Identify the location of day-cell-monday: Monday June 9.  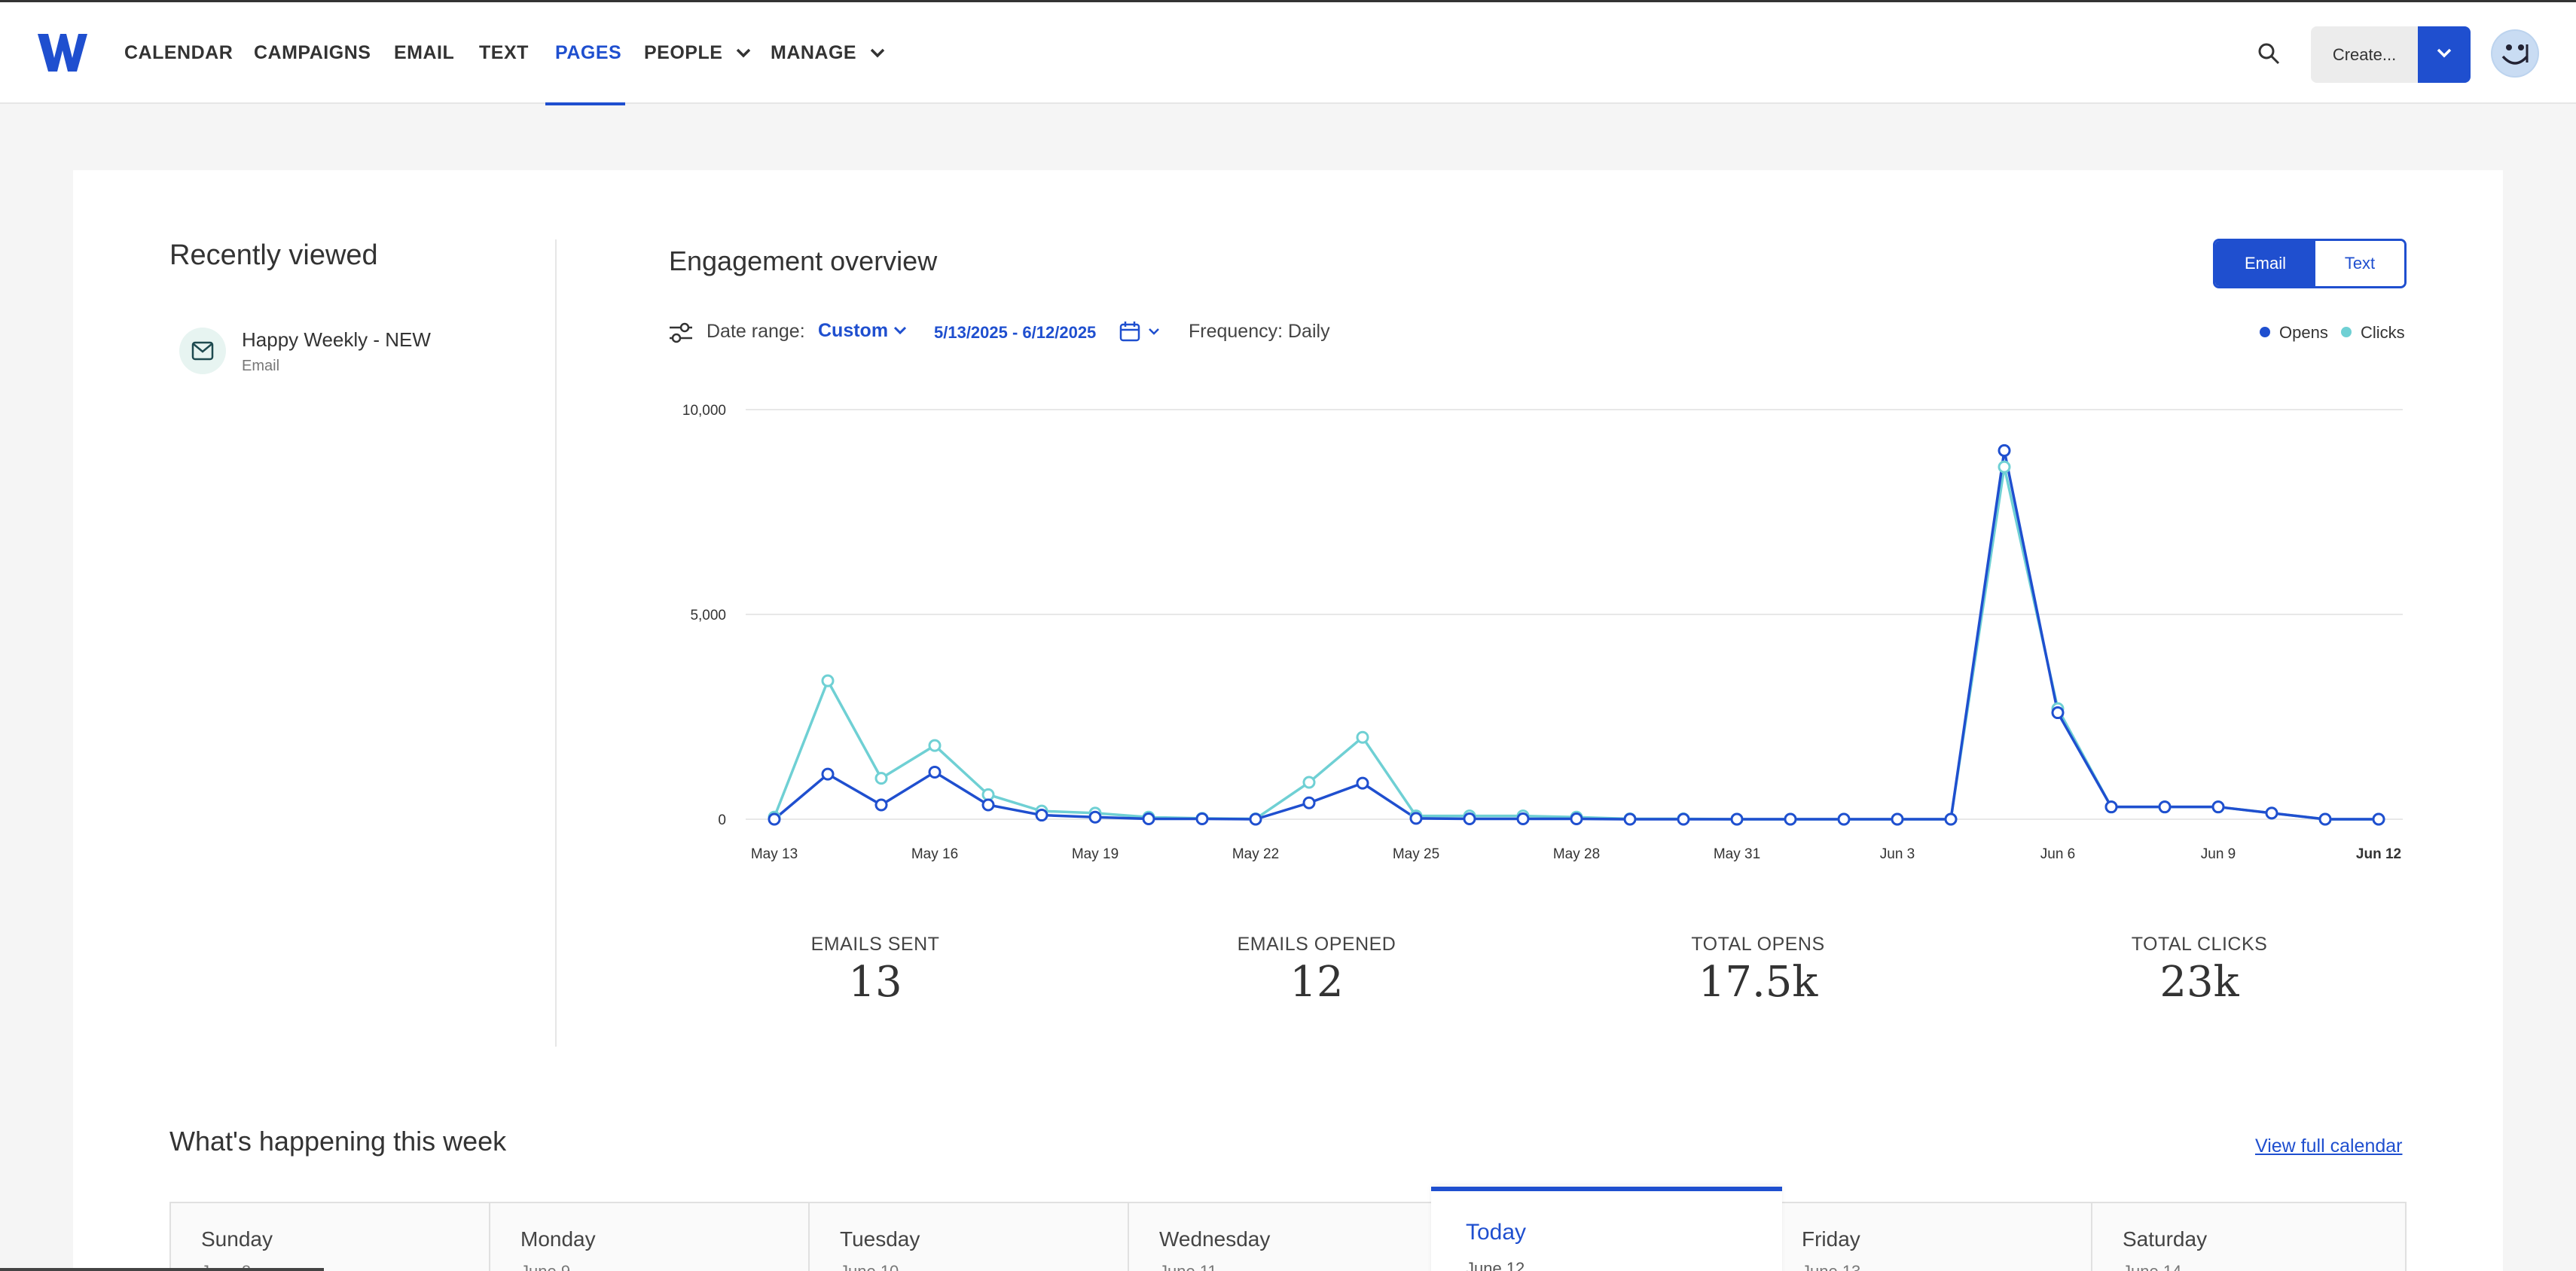
(650, 1237).